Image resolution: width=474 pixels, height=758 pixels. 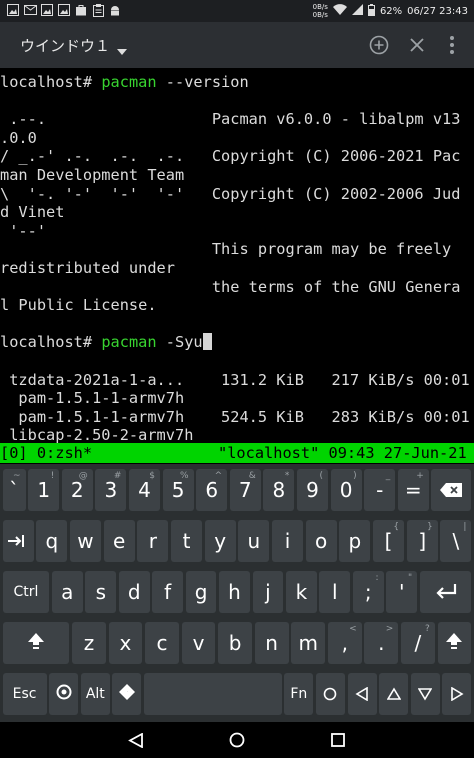 I want to click on tab-key, so click(x=18, y=541).